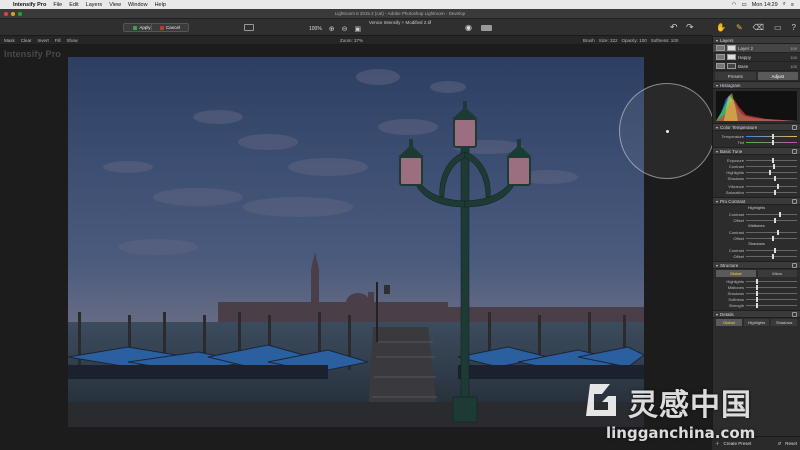 The width and height of the screenshot is (800, 450). What do you see at coordinates (734, 5) in the screenshot?
I see `wifi-icon: ◠` at bounding box center [734, 5].